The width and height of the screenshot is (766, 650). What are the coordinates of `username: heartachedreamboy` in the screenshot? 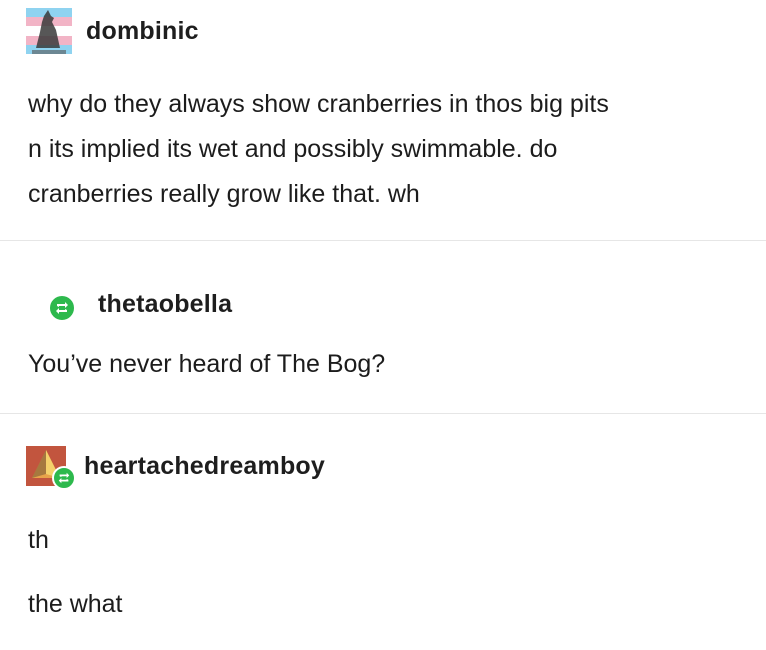 It's located at (204, 466).